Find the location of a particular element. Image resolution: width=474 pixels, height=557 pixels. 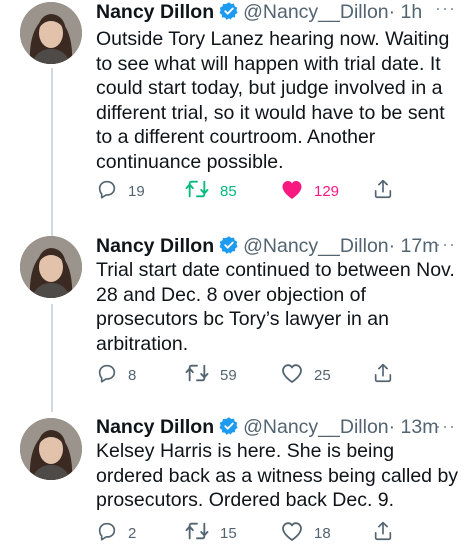

reply-button: 8 is located at coordinates (116, 375).